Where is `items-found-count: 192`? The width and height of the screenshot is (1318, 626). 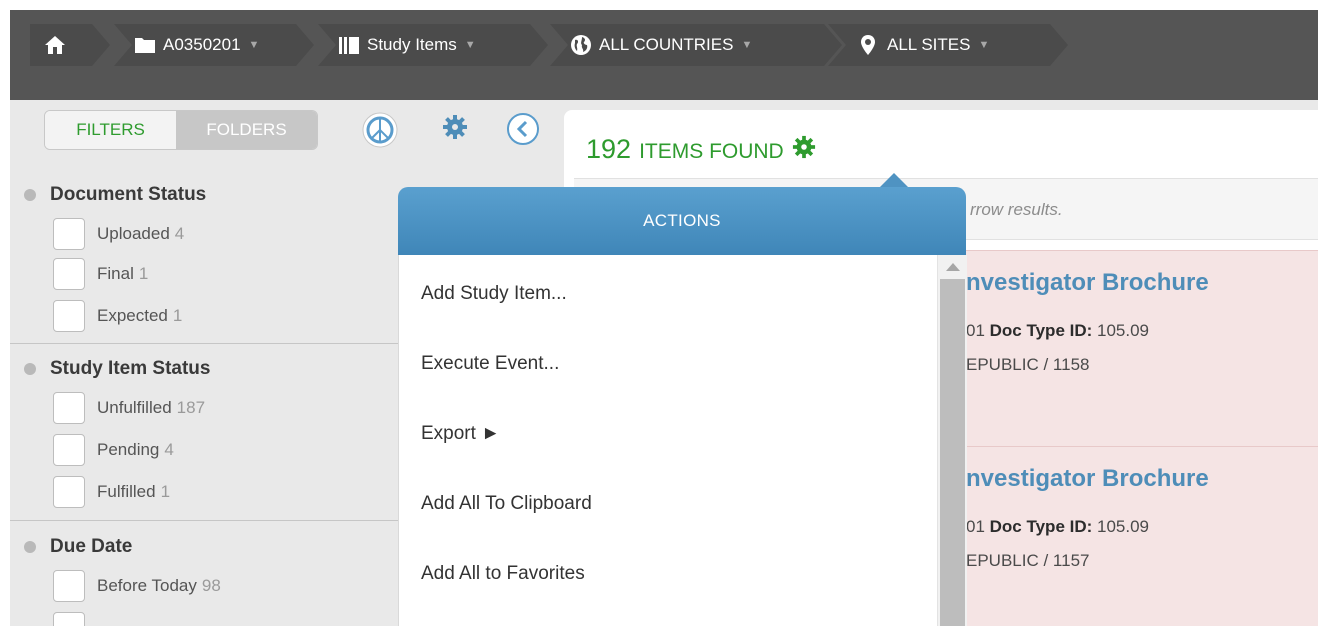 items-found-count: 192 is located at coordinates (609, 149).